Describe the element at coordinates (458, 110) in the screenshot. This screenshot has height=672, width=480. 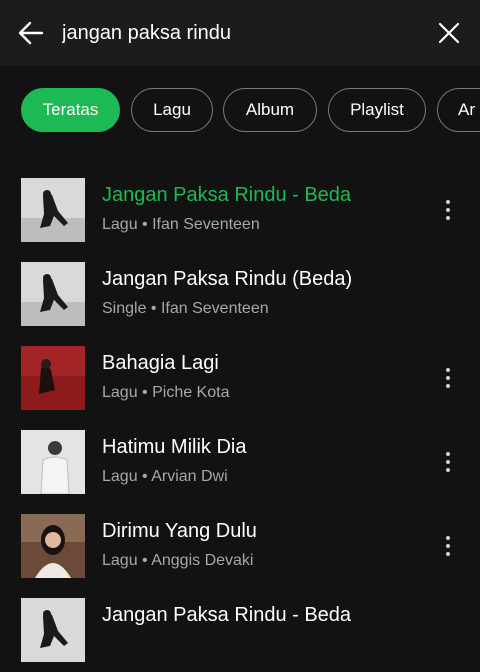
I see `chip-artis: Ar` at that location.